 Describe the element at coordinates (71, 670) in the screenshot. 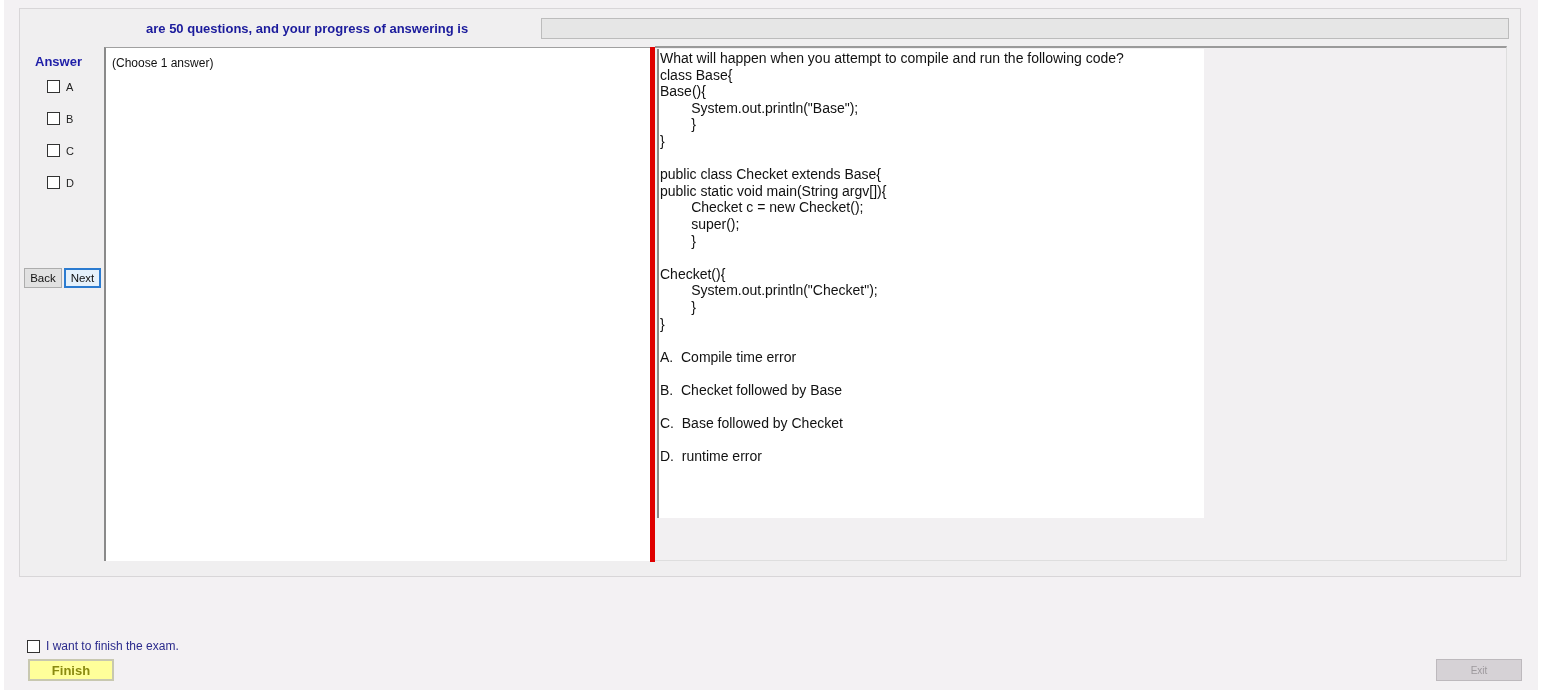

I see `finish-button: Finish` at that location.